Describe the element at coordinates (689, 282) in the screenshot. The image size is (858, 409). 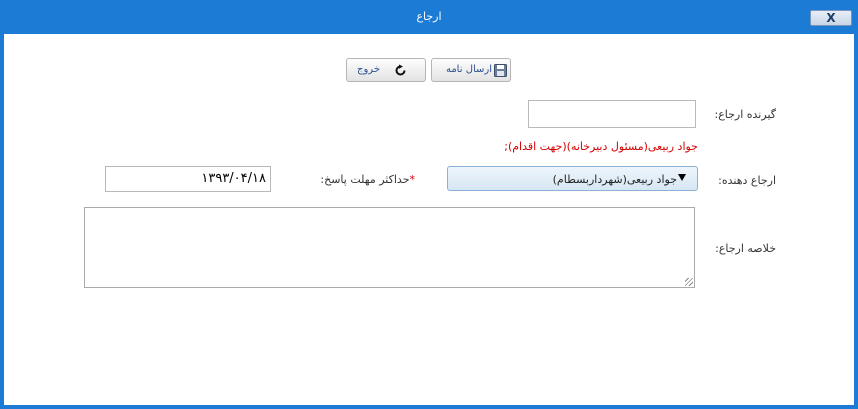
I see `resize-grip-icon` at that location.